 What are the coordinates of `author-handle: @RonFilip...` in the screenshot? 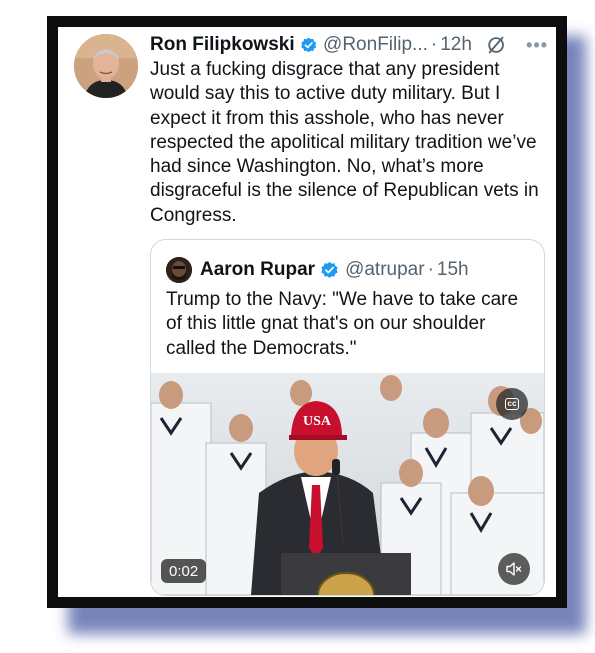 It's located at (375, 45).